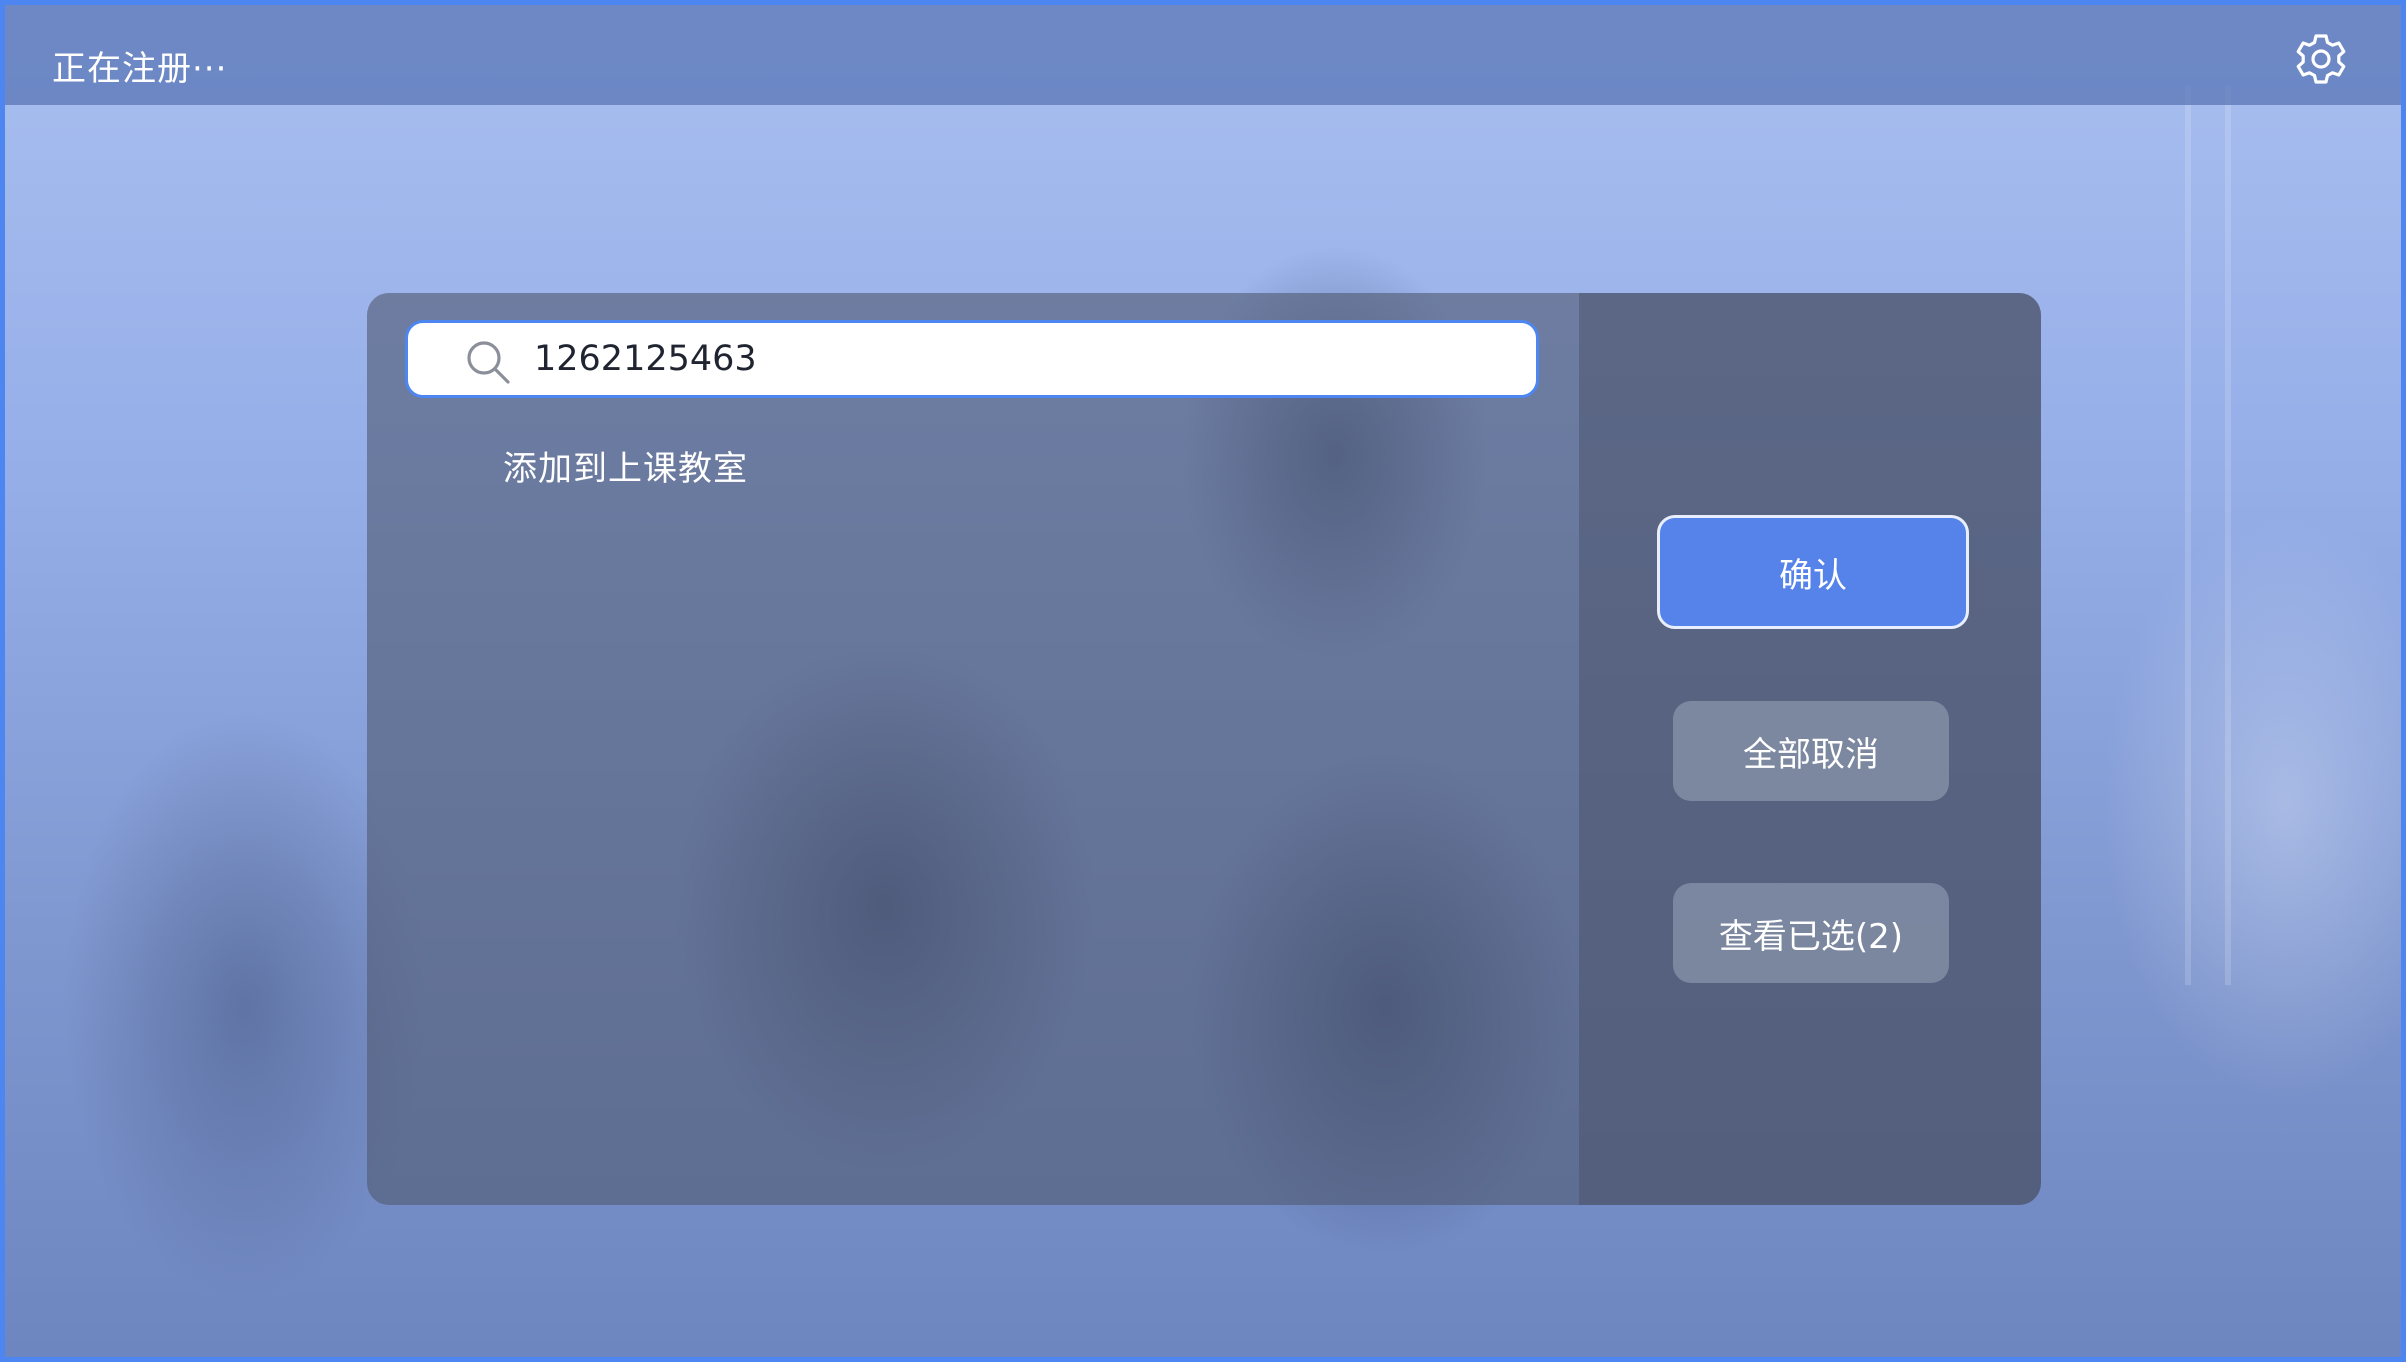  I want to click on view-selected-button: 查看已选(2), so click(1811, 933).